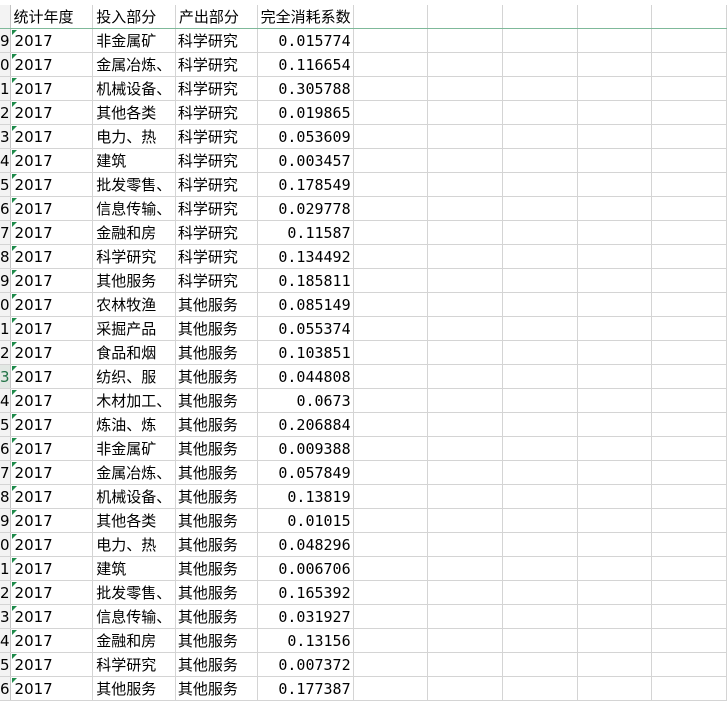 Image resolution: width=727 pixels, height=706 pixels. Describe the element at coordinates (5, 592) in the screenshot. I see `row-number: 2` at that location.